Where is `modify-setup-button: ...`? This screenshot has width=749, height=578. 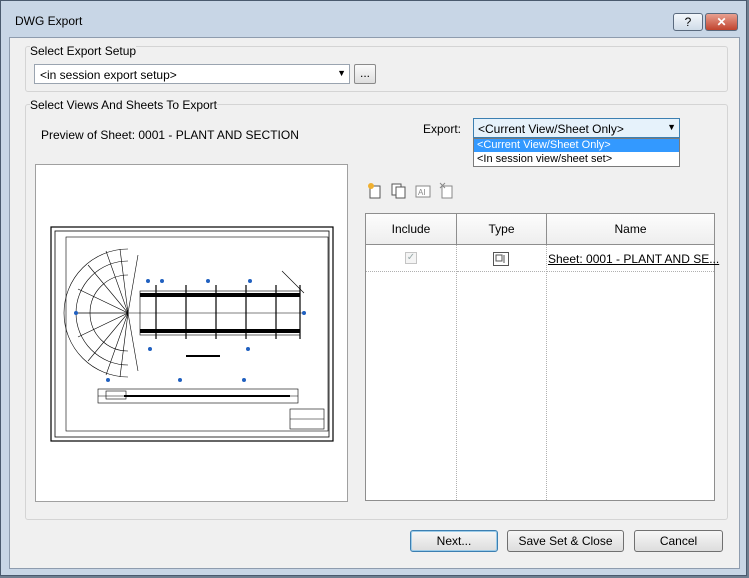
modify-setup-button: ... is located at coordinates (365, 74).